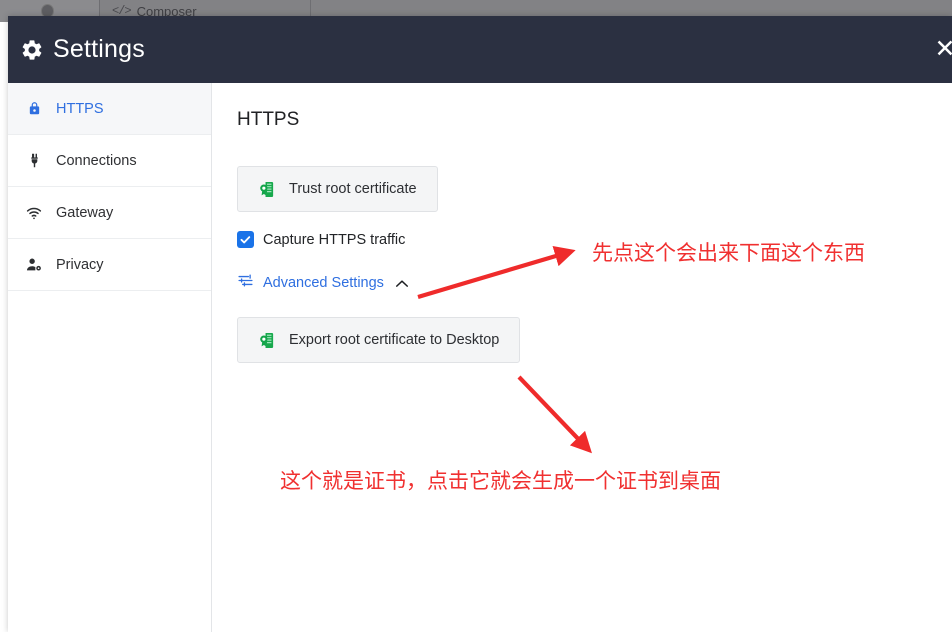  What do you see at coordinates (245, 239) in the screenshot?
I see `checkbox-checked-icon` at bounding box center [245, 239].